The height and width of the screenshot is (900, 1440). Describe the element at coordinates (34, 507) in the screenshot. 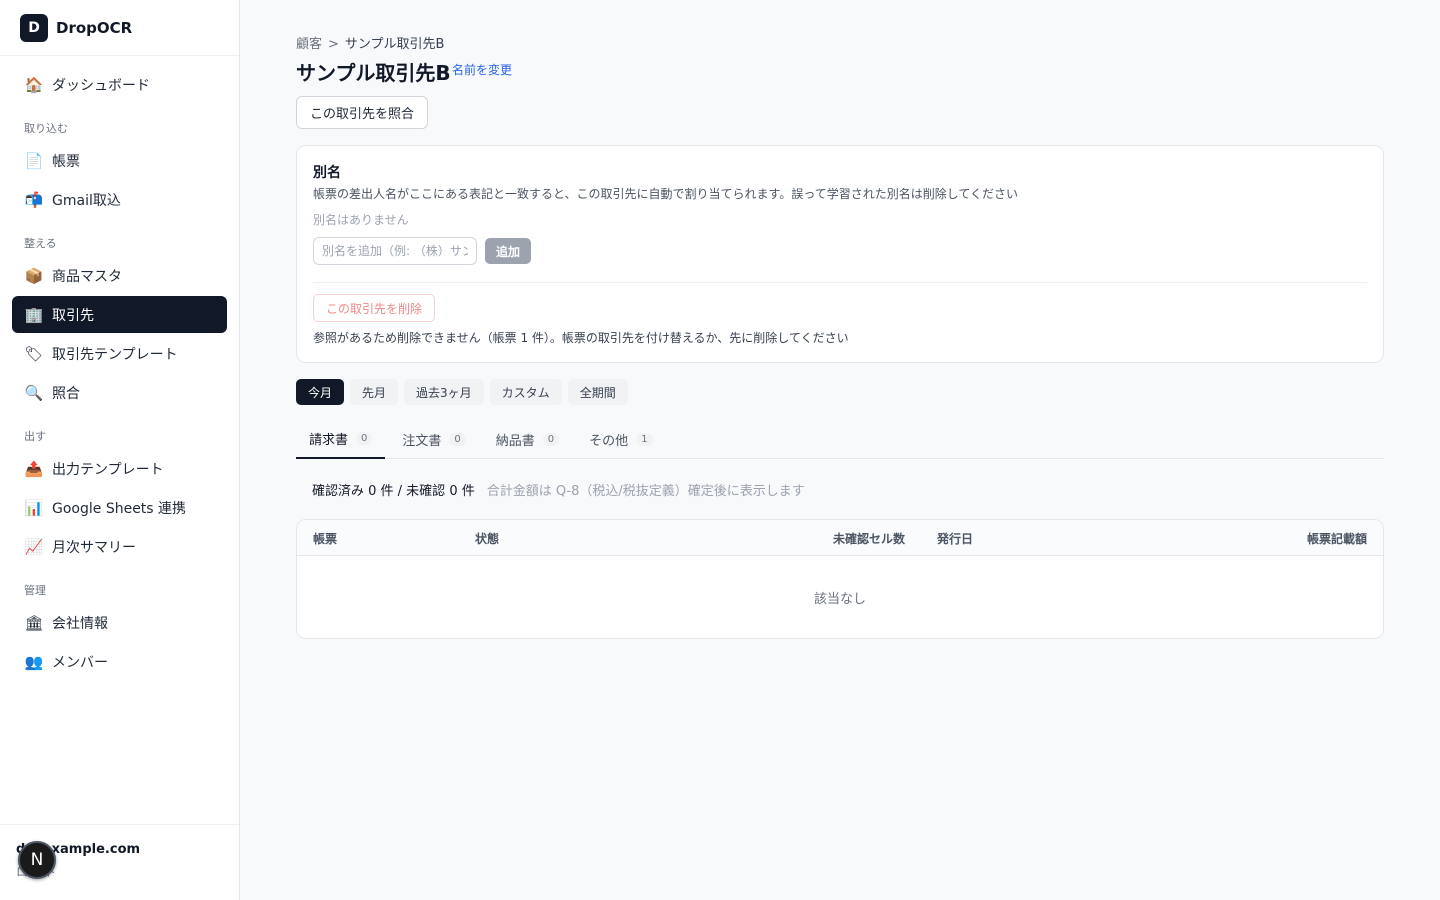

I see `bar-chart-icon: 📊` at that location.